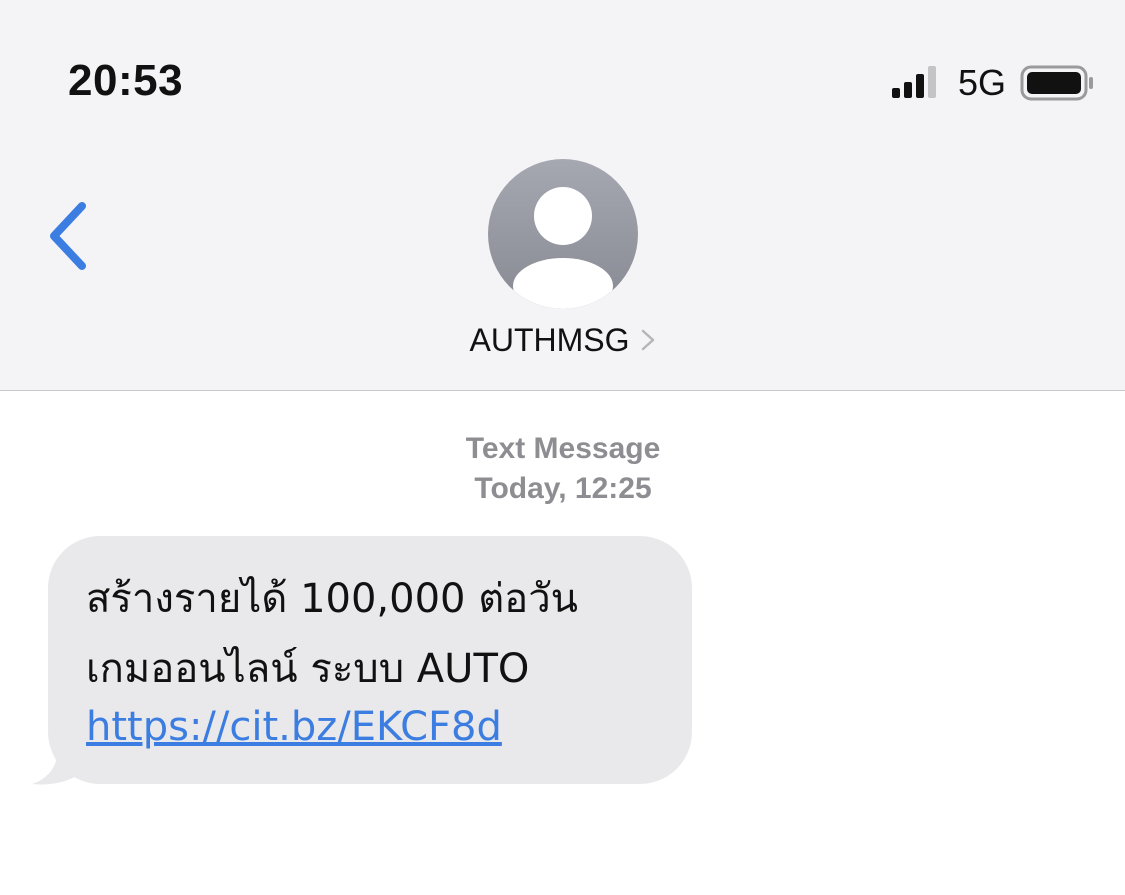  What do you see at coordinates (563, 488) in the screenshot?
I see `message-timestamp: Today, 12:25` at bounding box center [563, 488].